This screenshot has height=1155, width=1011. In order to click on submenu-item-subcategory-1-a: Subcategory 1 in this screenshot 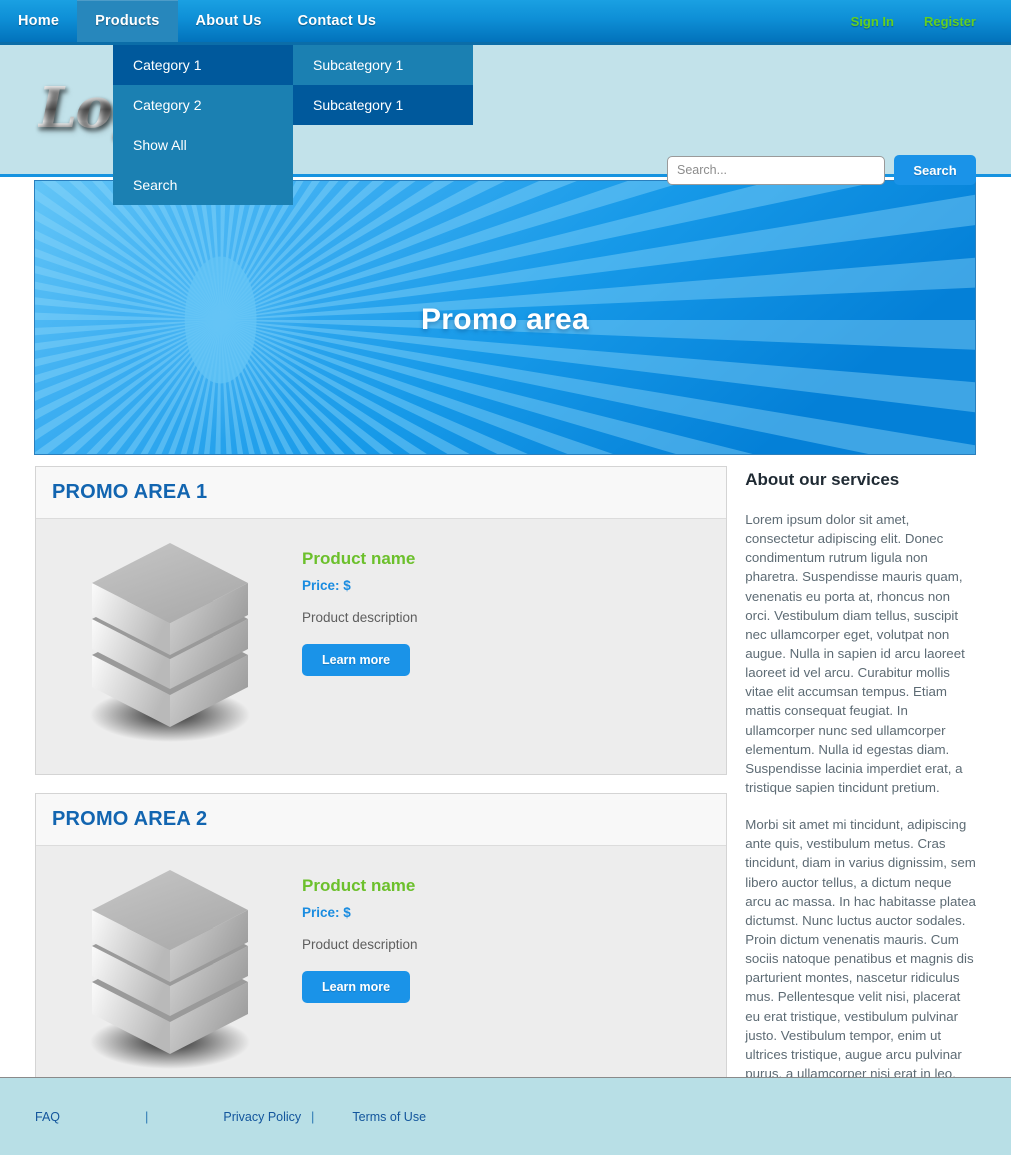, I will do `click(383, 65)`.